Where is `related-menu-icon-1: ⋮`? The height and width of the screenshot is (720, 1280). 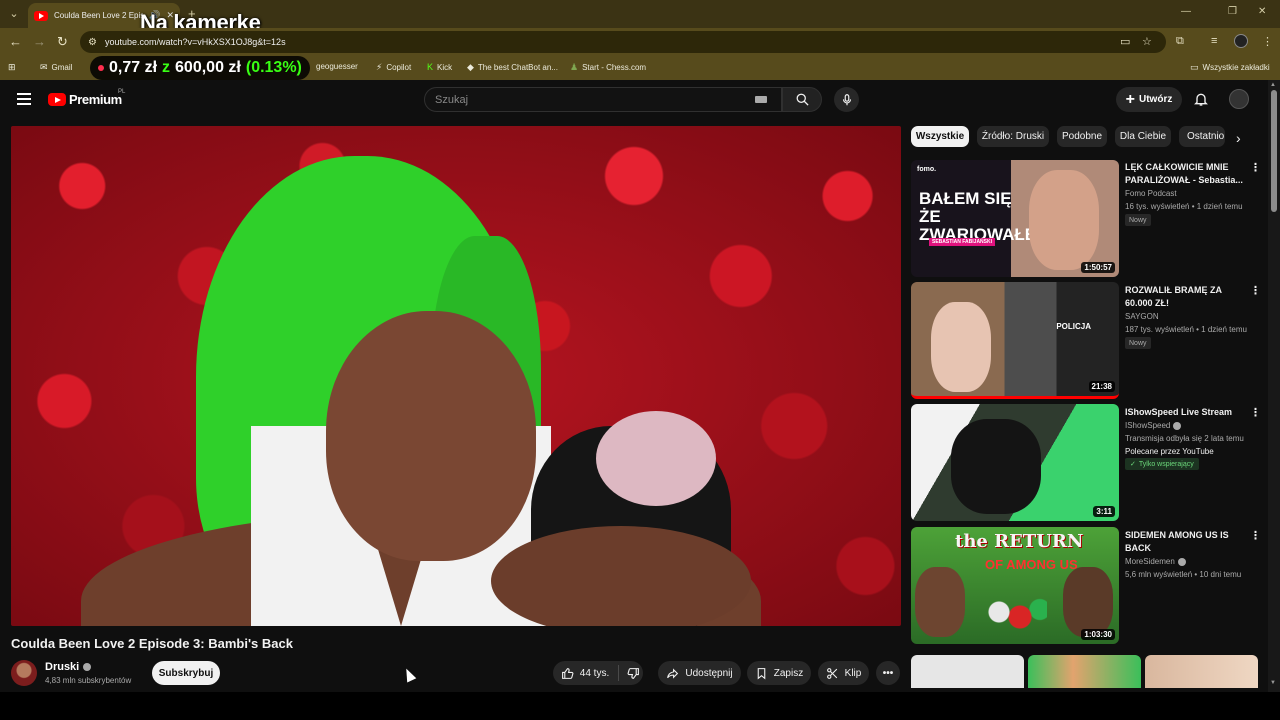 related-menu-icon-1: ⋮ is located at coordinates (1255, 167).